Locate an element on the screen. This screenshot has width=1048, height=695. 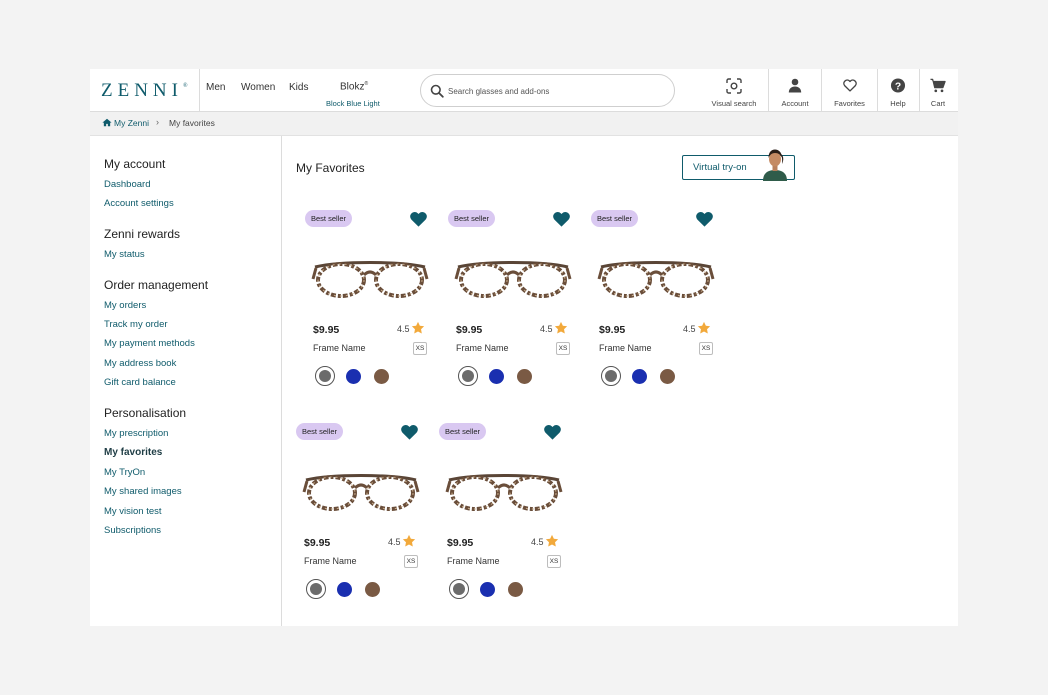
account-button: Account is located at coordinates (795, 90).